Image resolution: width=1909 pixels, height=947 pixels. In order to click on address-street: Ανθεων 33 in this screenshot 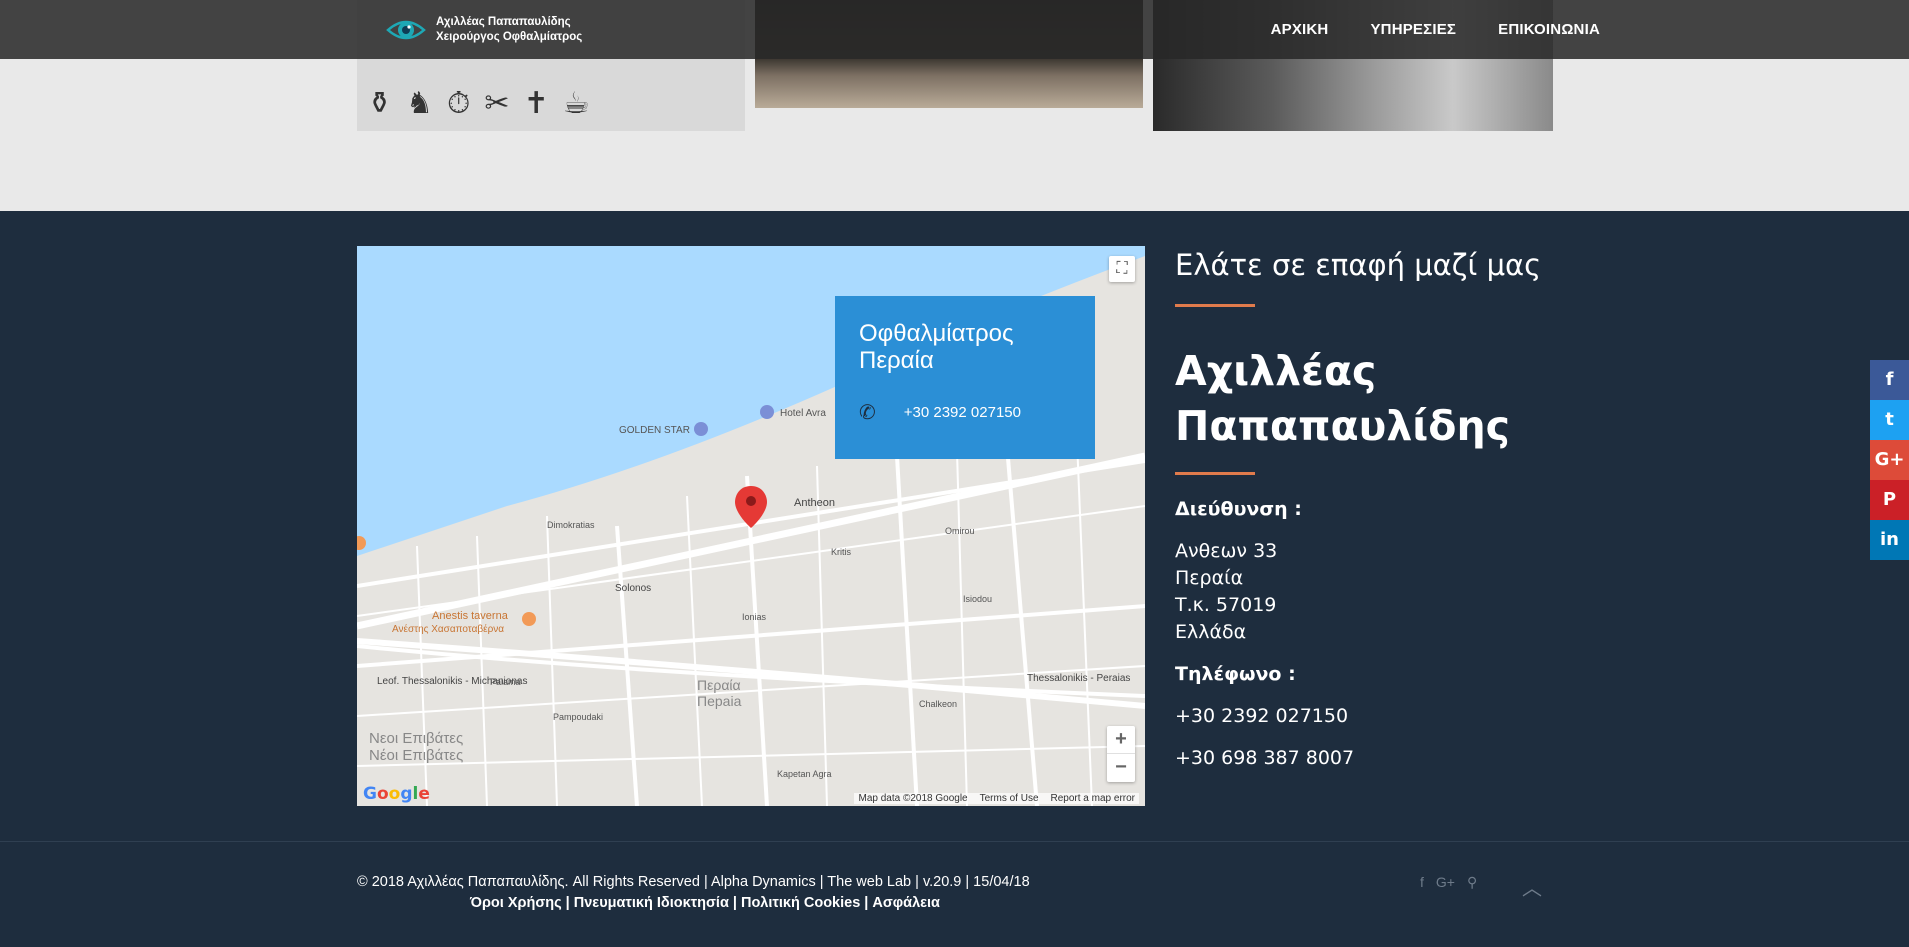, I will do `click(1226, 551)`.